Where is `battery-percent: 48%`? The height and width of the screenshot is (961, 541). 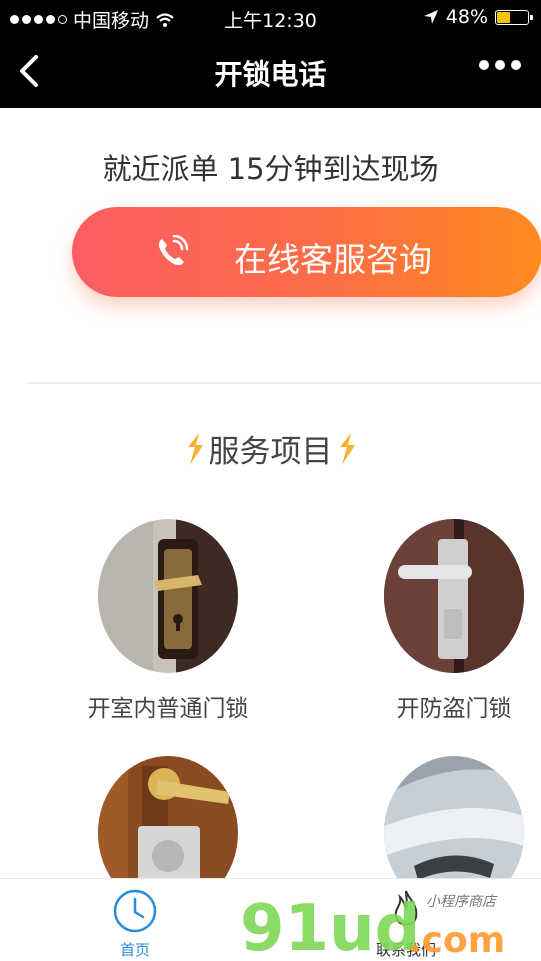
battery-percent: 48% is located at coordinates (466, 17).